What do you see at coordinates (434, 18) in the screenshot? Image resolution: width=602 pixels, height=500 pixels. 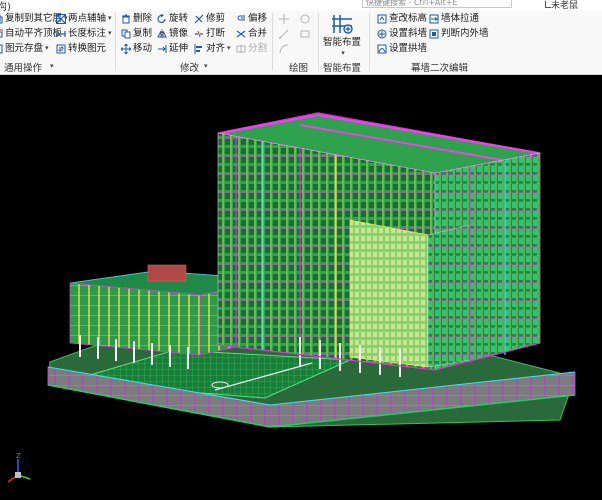 I see `wall-stretch-icon` at bounding box center [434, 18].